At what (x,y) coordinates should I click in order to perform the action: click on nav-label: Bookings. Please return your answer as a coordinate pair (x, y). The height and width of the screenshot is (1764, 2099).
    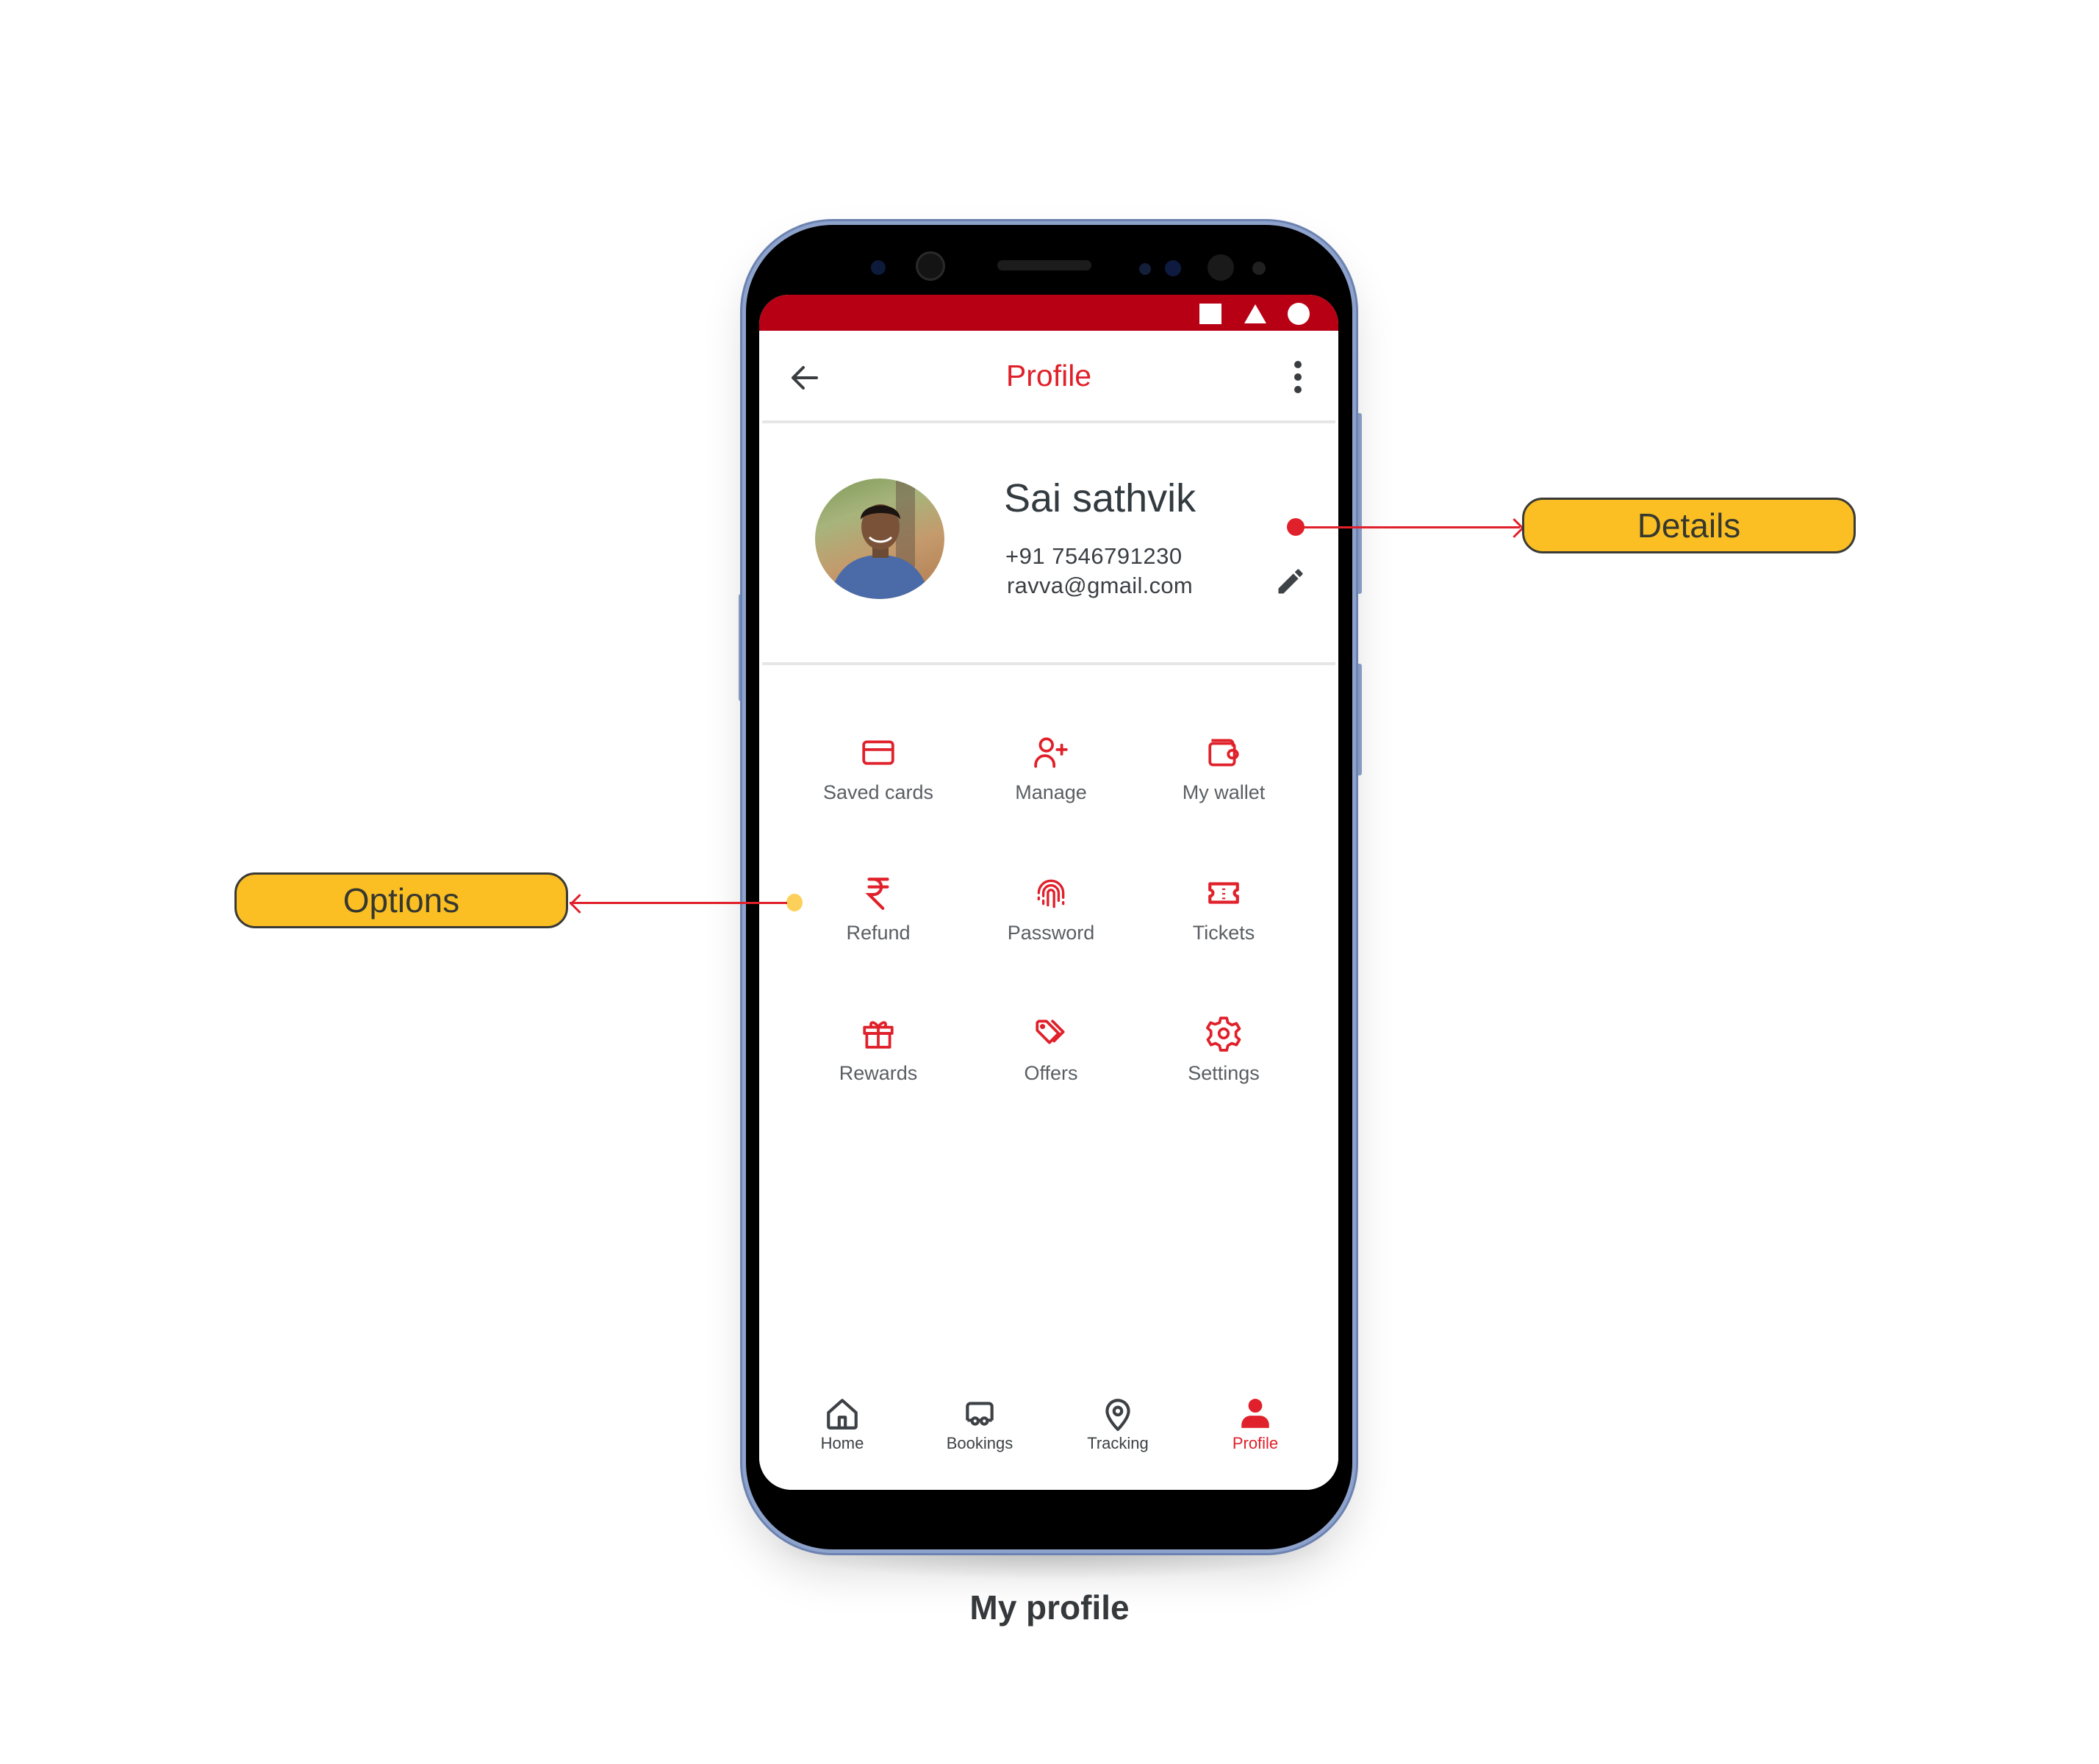
    Looking at the image, I should click on (979, 1443).